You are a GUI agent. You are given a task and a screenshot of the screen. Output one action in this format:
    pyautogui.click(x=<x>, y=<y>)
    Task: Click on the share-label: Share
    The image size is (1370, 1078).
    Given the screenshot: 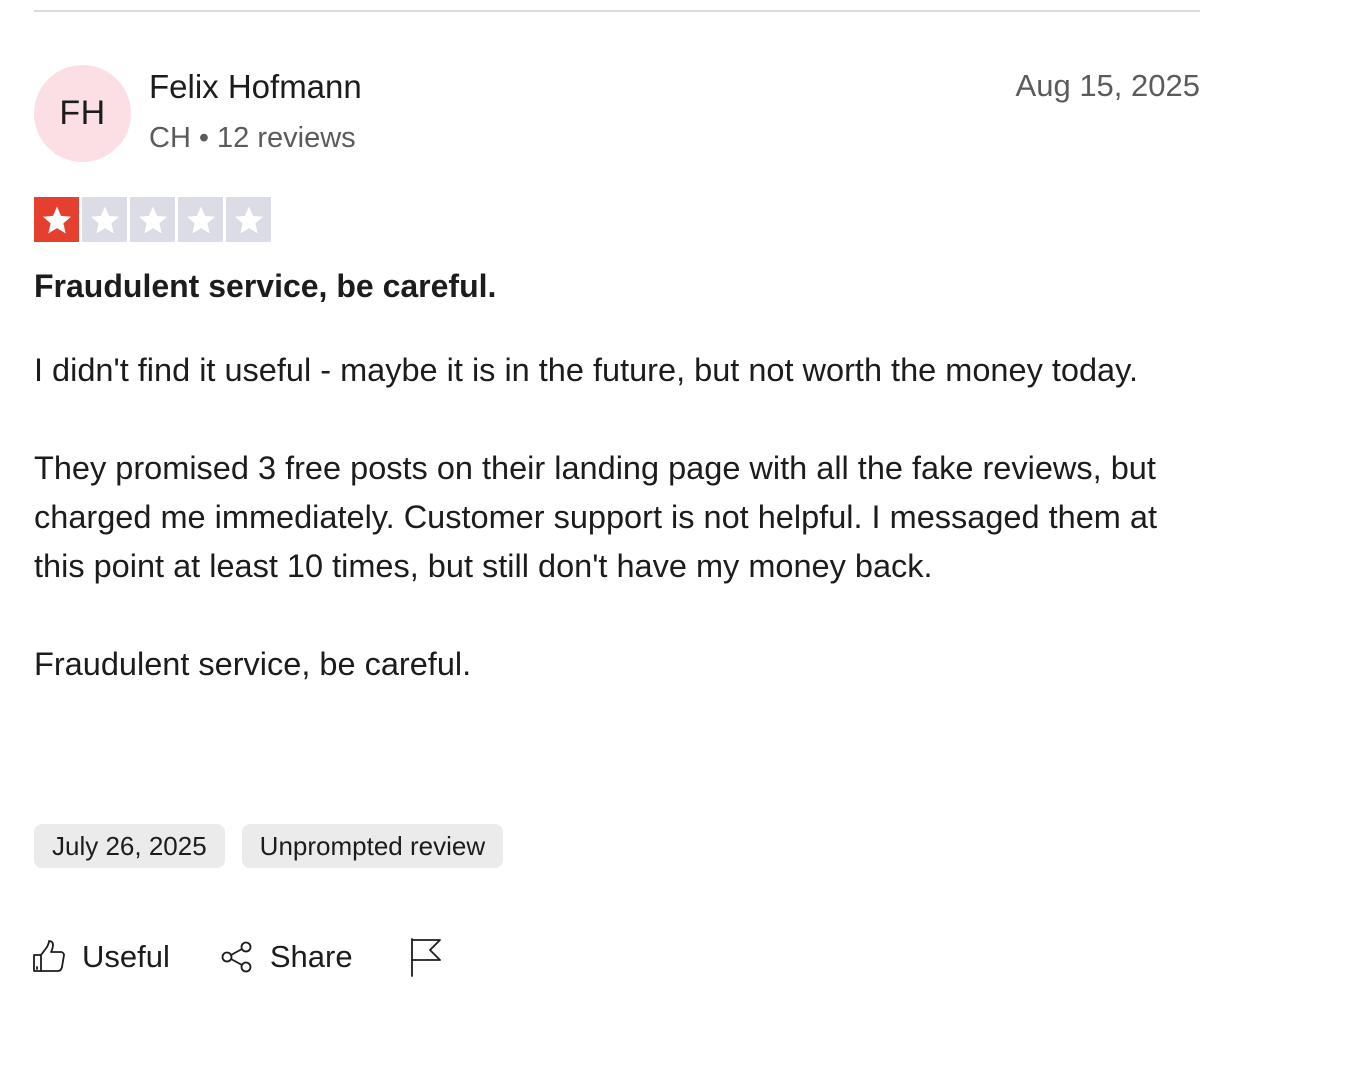 What is the action you would take?
    pyautogui.click(x=311, y=956)
    